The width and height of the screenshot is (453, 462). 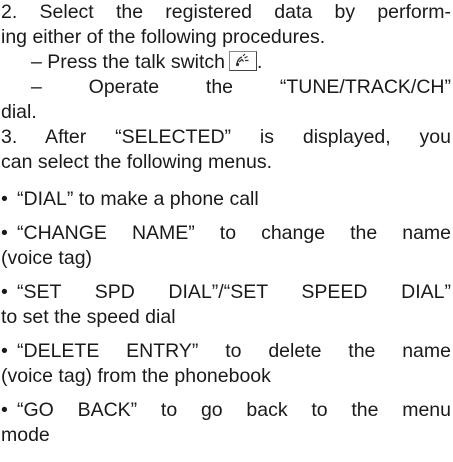 I want to click on bullet-text: “DIAL” to make a phone call, so click(x=138, y=199).